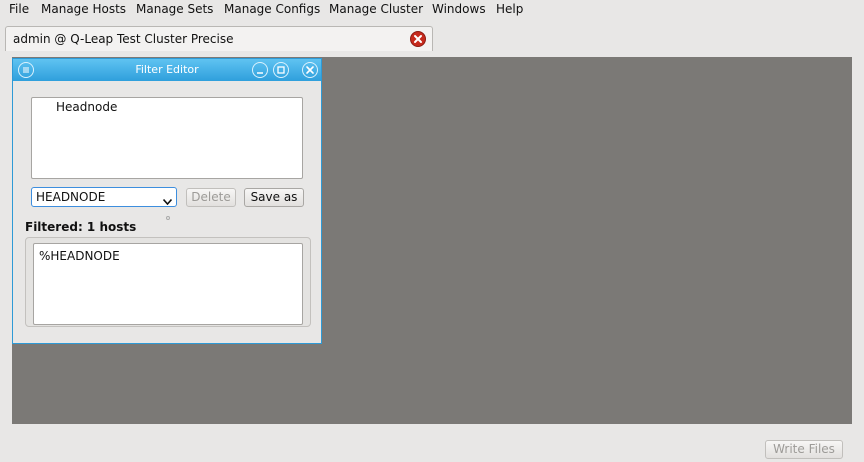 This screenshot has height=462, width=864. What do you see at coordinates (79, 256) in the screenshot?
I see `filter-expression-text: %HEADNODE` at bounding box center [79, 256].